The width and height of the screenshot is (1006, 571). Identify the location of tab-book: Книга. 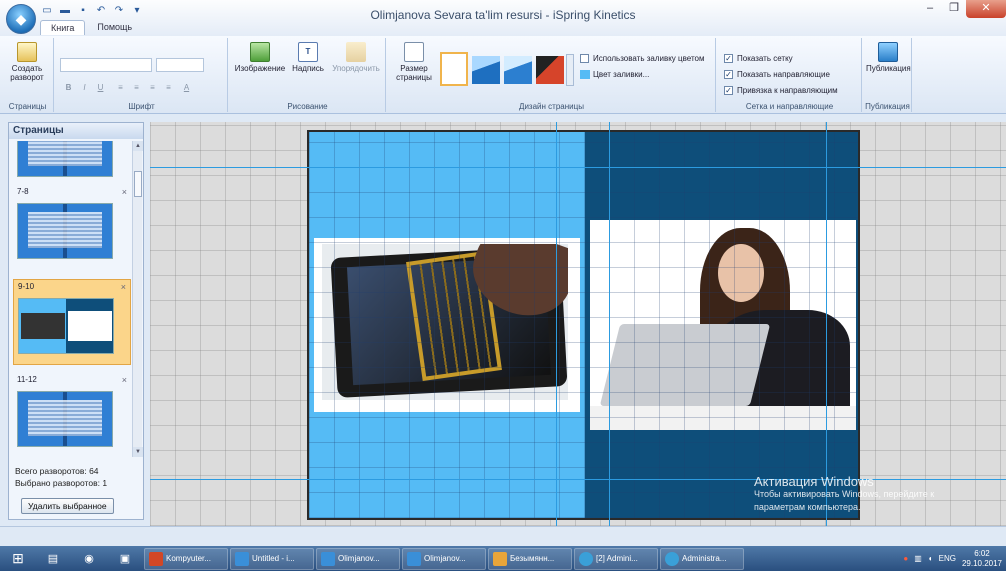
(63, 27).